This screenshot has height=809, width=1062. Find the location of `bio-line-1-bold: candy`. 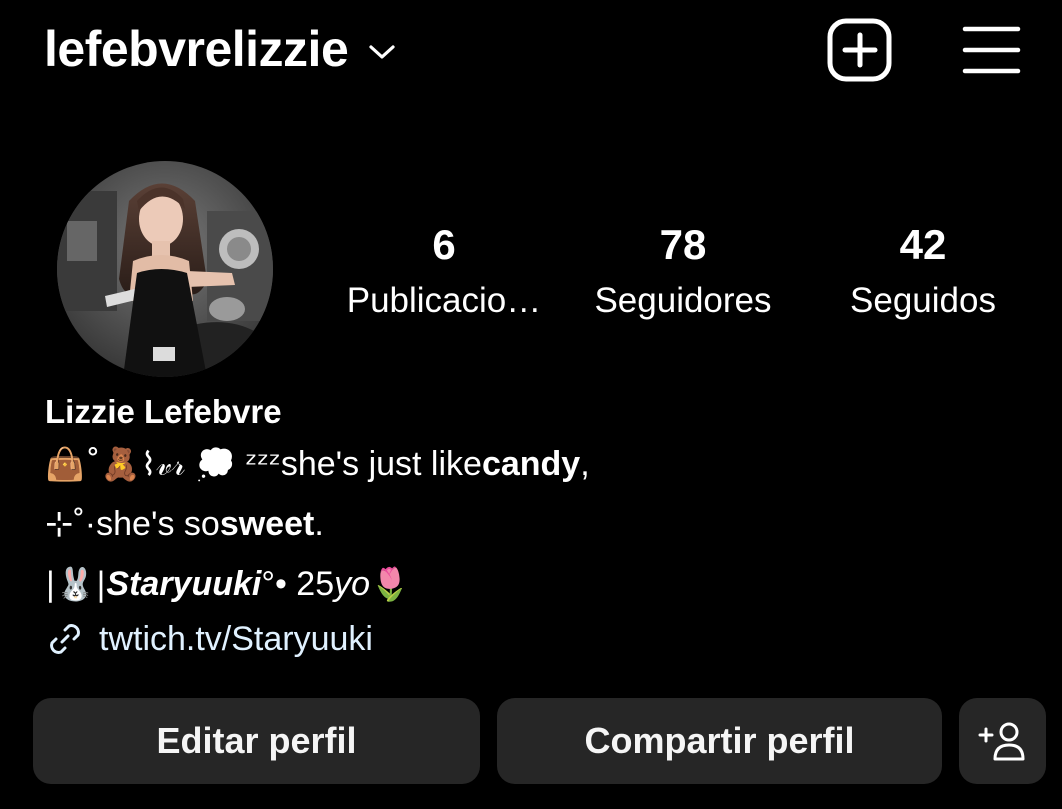

bio-line-1-bold: candy is located at coordinates (531, 464).